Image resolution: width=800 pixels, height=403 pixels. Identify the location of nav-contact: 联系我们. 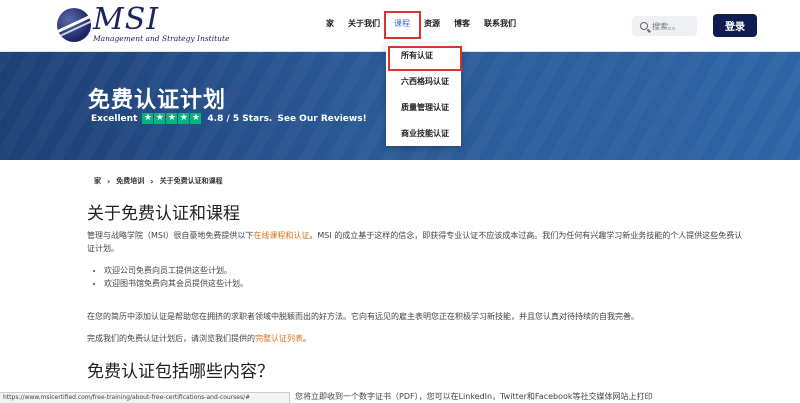
(500, 23).